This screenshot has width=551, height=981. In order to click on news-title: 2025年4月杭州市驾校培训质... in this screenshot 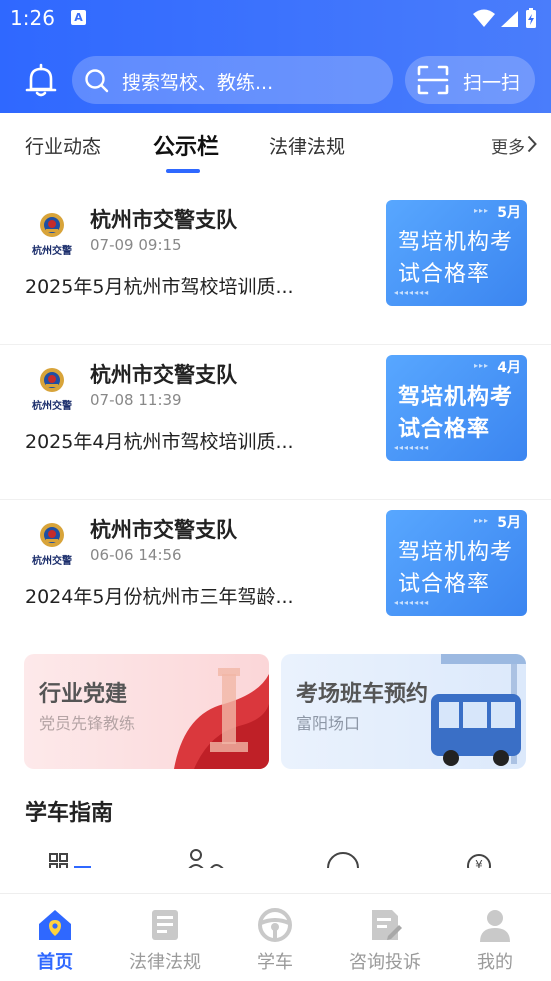, I will do `click(184, 440)`.